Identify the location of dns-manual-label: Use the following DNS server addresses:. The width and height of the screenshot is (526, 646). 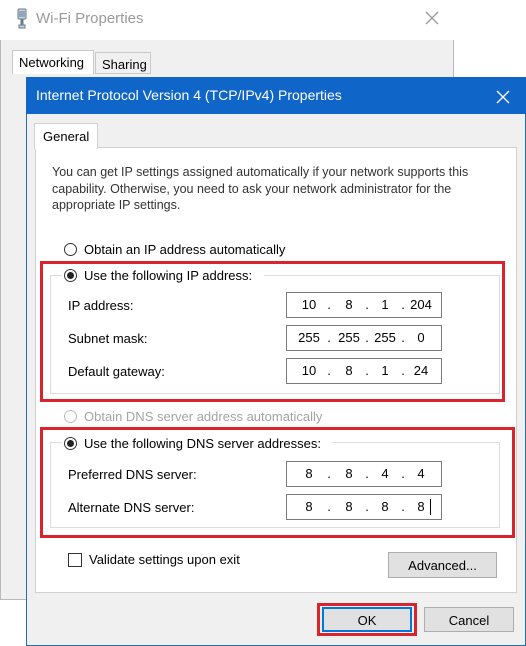
(202, 443).